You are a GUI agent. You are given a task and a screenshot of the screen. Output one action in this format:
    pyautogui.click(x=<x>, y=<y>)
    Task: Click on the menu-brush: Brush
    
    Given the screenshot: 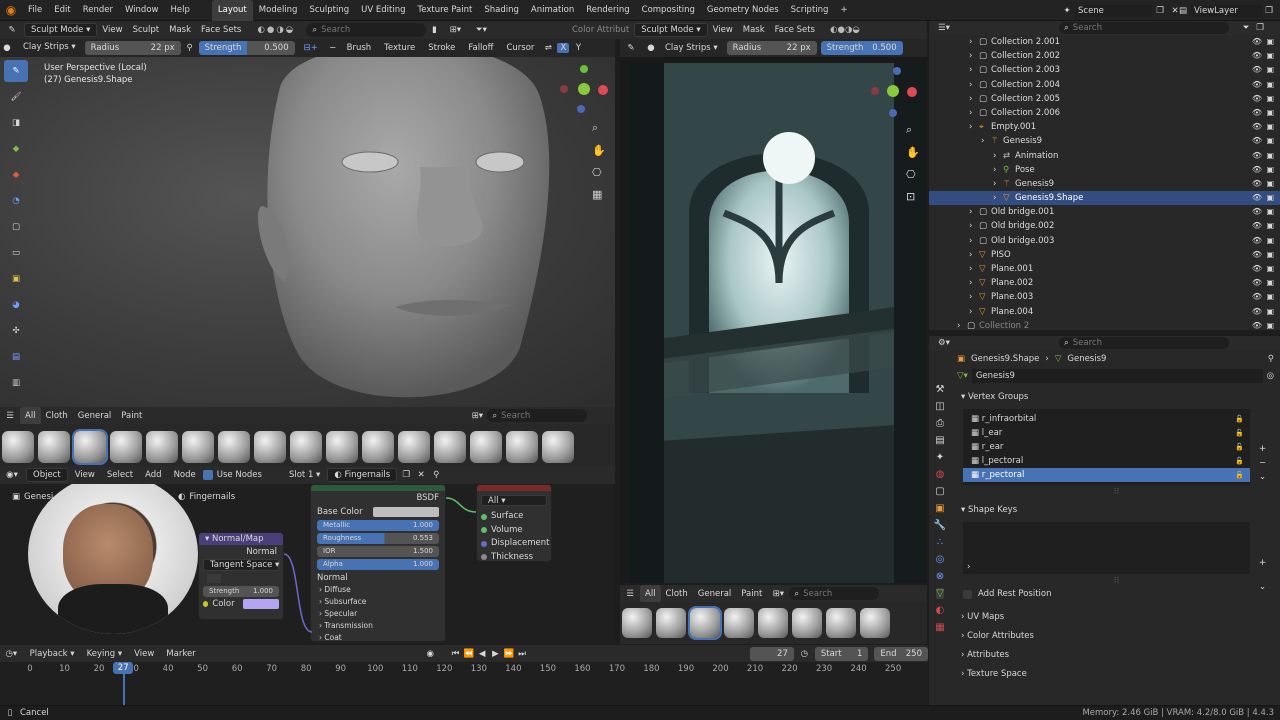 What is the action you would take?
    pyautogui.click(x=359, y=48)
    